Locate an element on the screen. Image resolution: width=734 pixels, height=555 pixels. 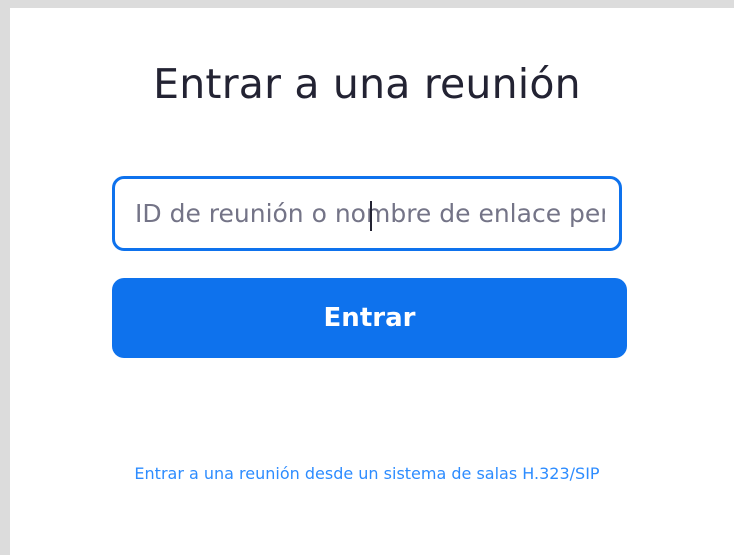
join-button: Entrar is located at coordinates (369, 318).